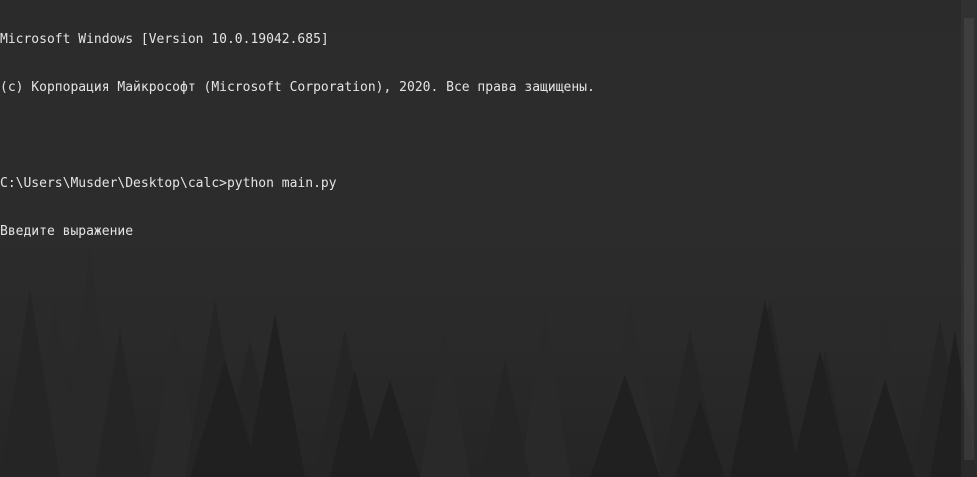 This screenshot has height=477, width=977. I want to click on vertical-scrollbar, so click(969, 238).